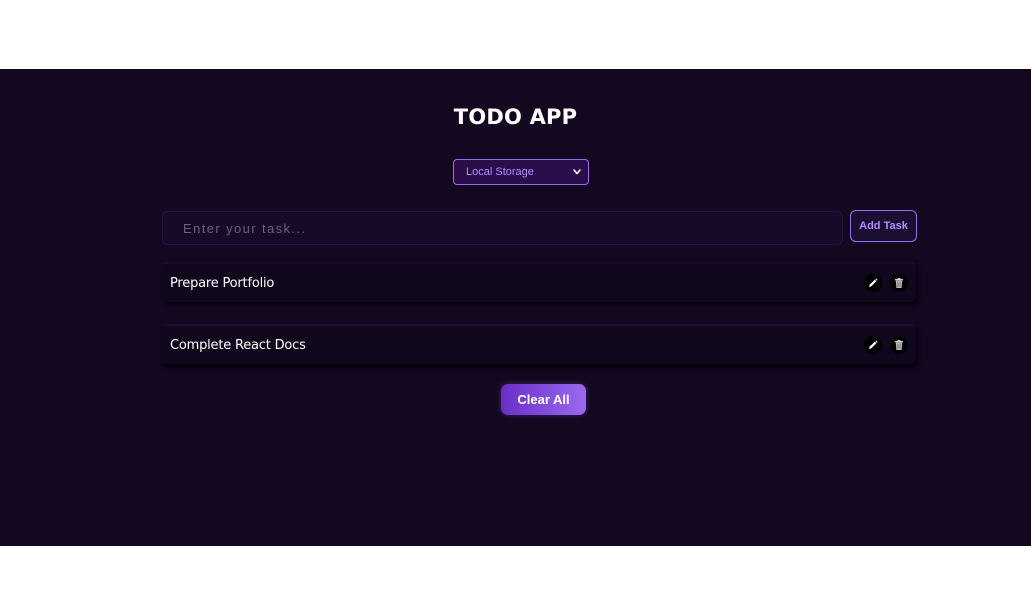  I want to click on add-task-button: Add Task, so click(883, 226).